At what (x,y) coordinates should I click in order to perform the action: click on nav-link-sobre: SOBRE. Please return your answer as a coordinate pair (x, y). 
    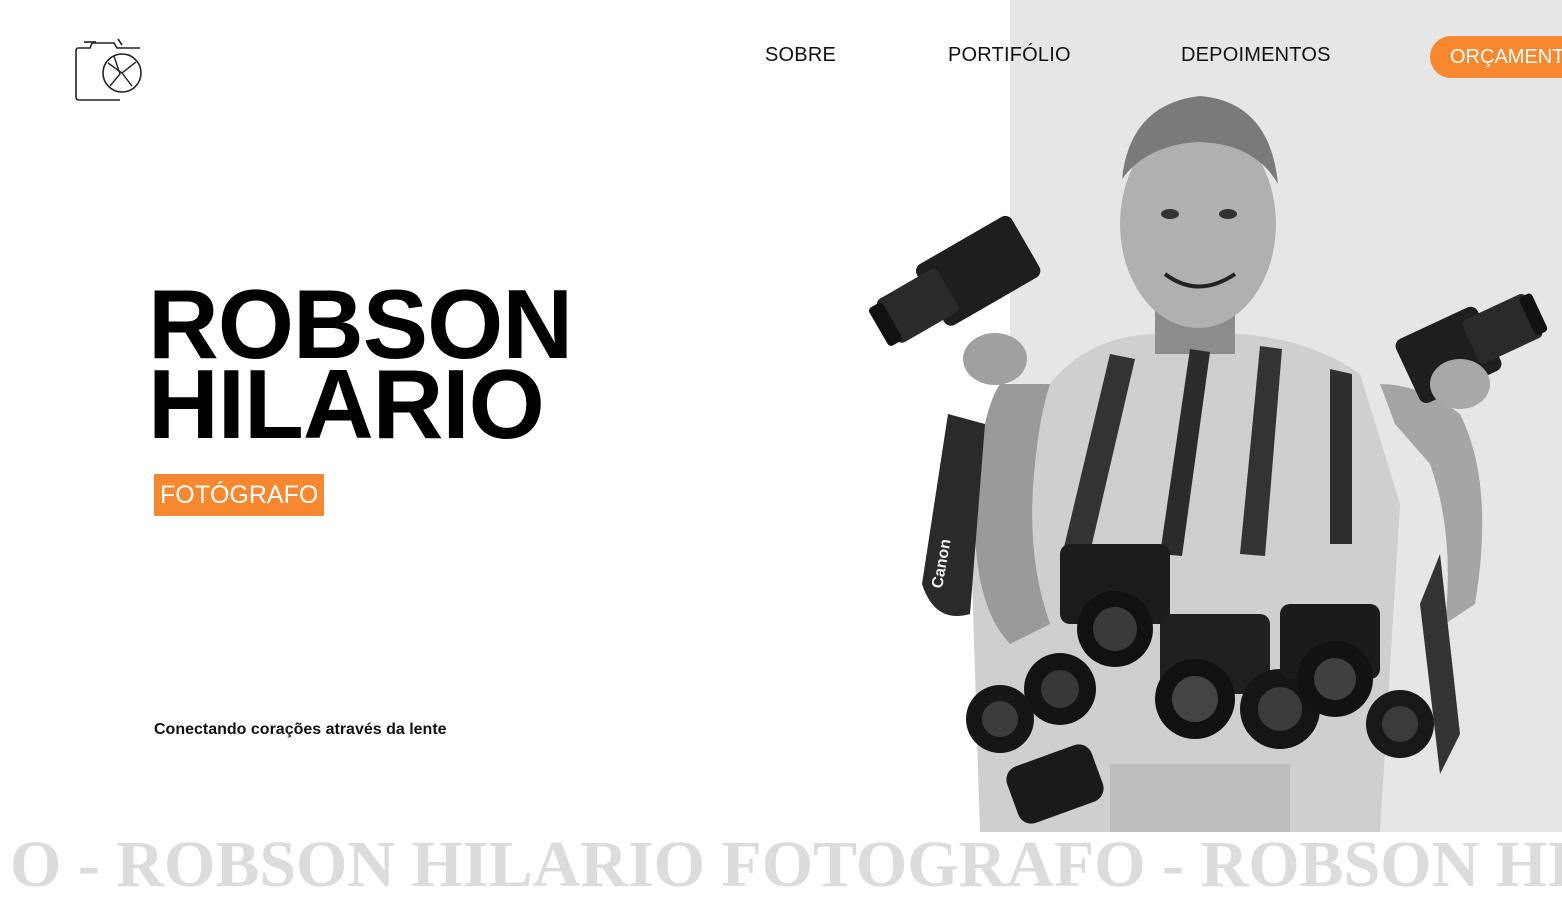
    Looking at the image, I should click on (800, 55).